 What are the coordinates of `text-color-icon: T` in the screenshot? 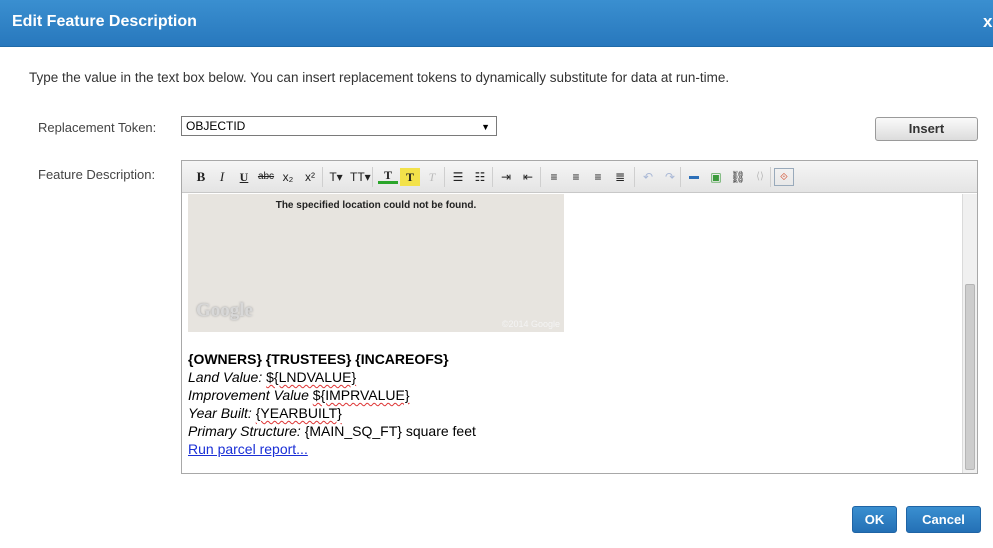 It's located at (388, 176).